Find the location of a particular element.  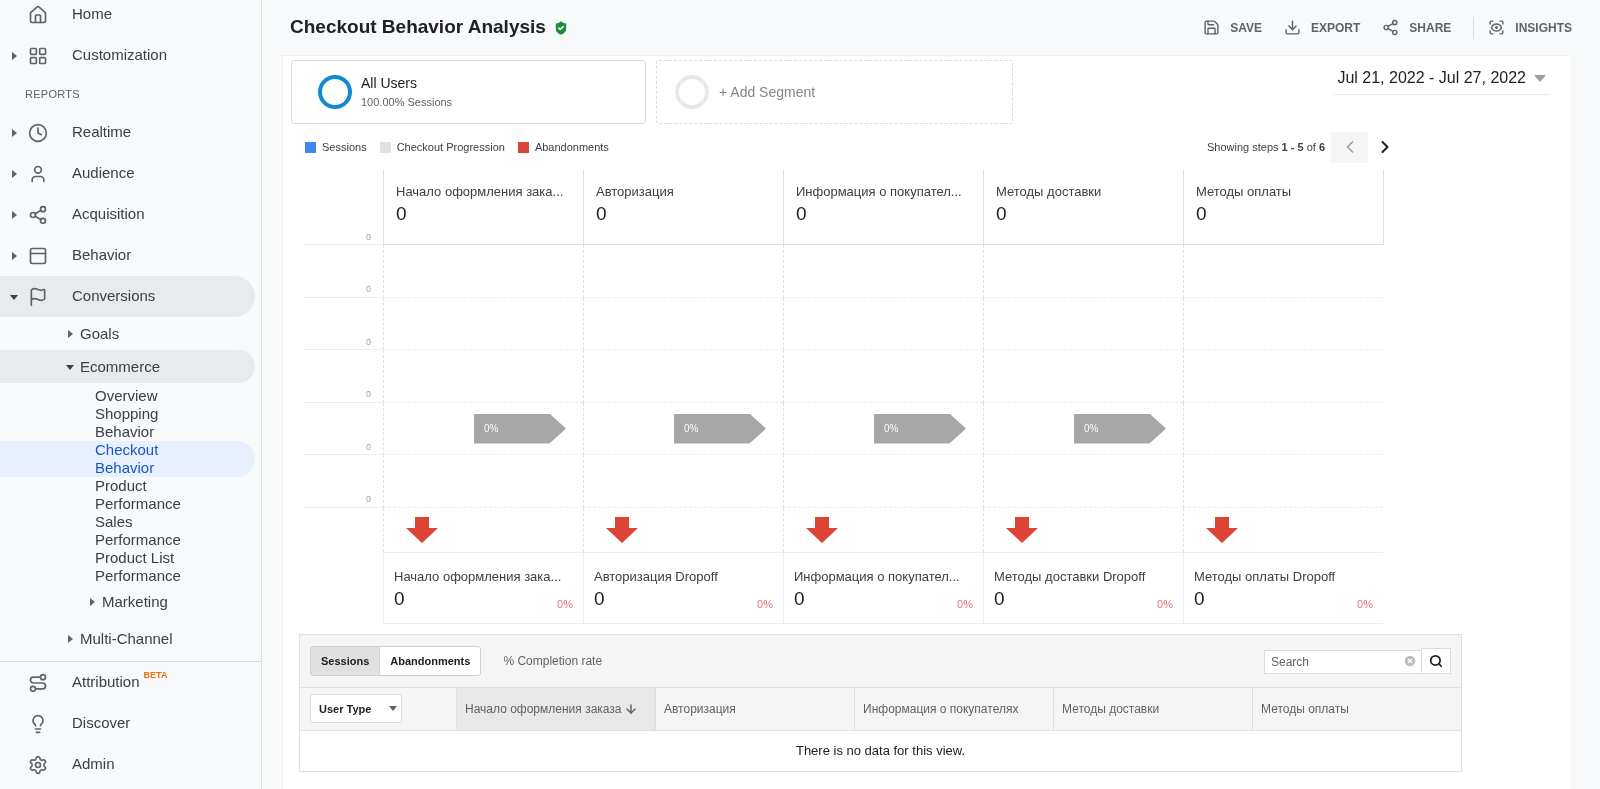

nav-item: Admin is located at coordinates (130, 764).